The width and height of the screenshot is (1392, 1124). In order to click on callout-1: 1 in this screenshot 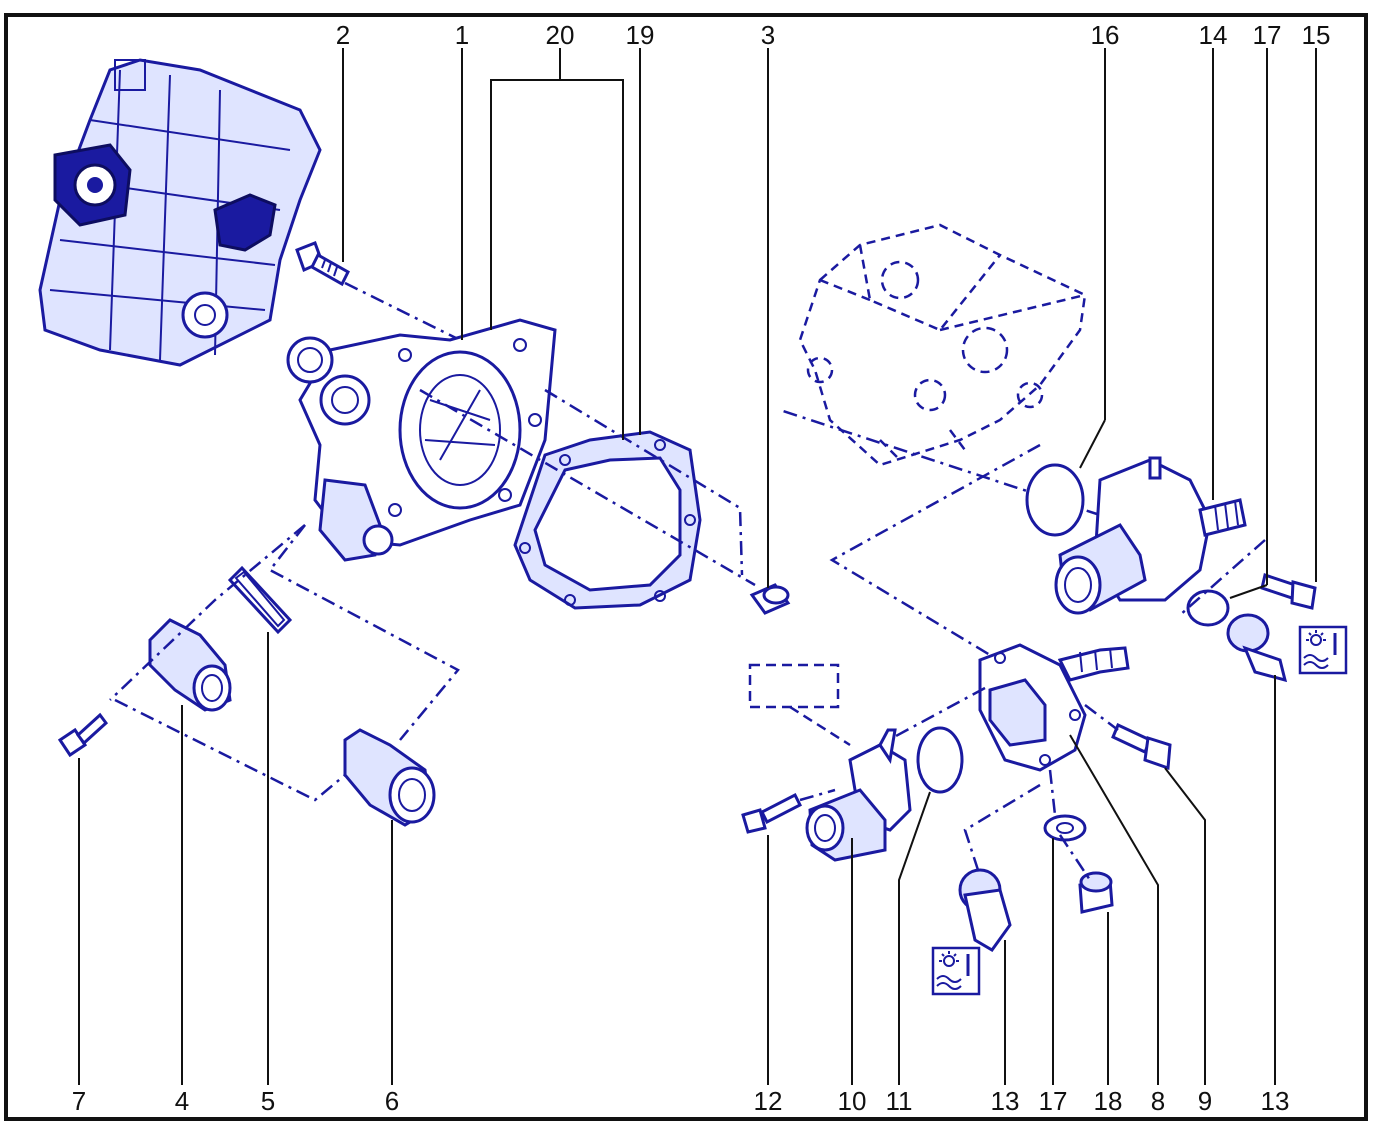, I will do `click(462, 35)`.